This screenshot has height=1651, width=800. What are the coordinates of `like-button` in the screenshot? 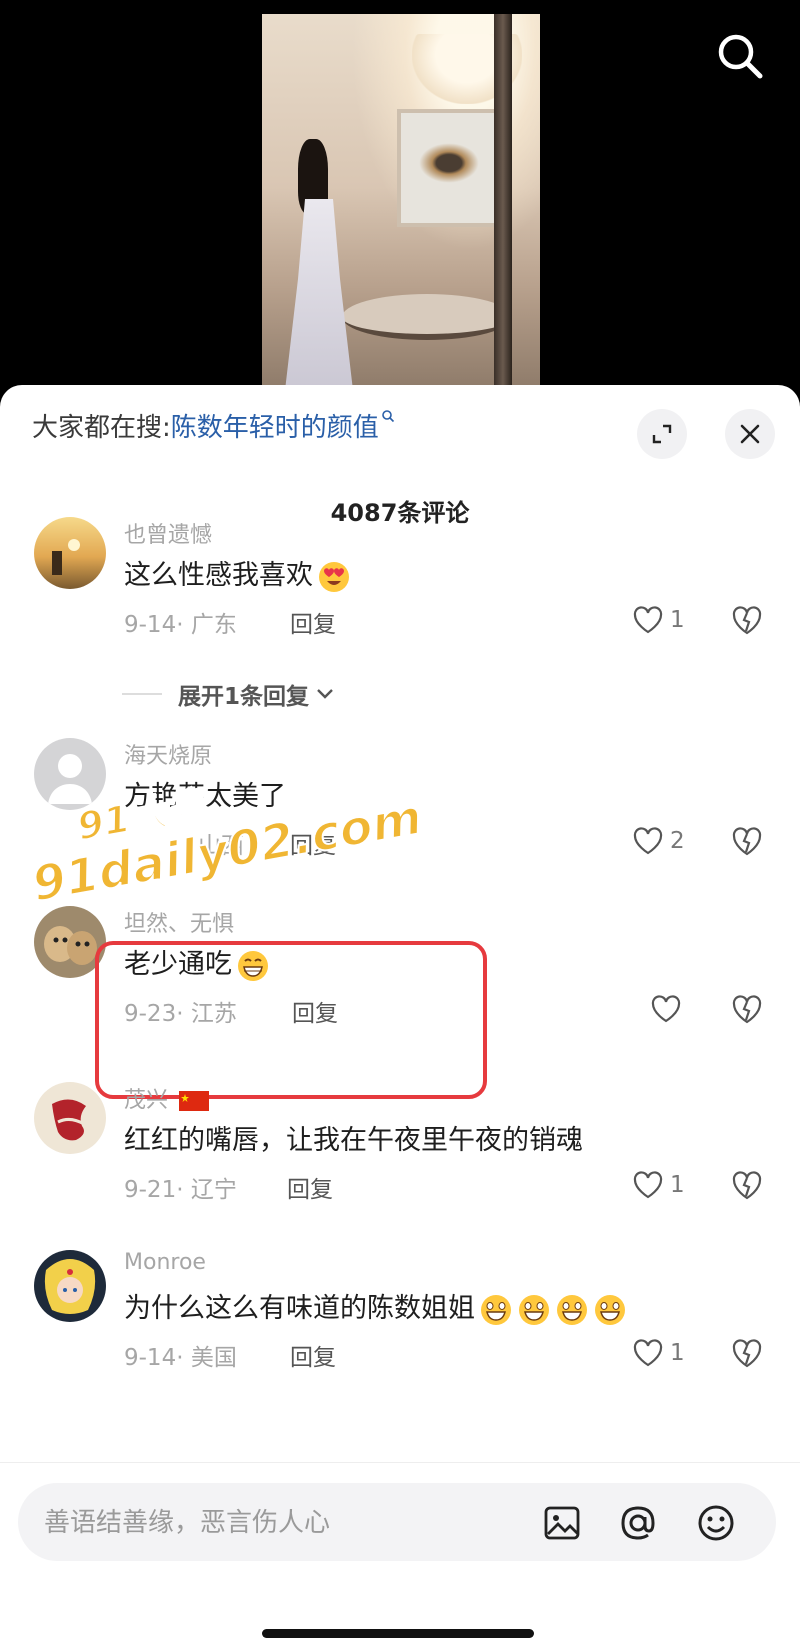 It's located at (666, 1009).